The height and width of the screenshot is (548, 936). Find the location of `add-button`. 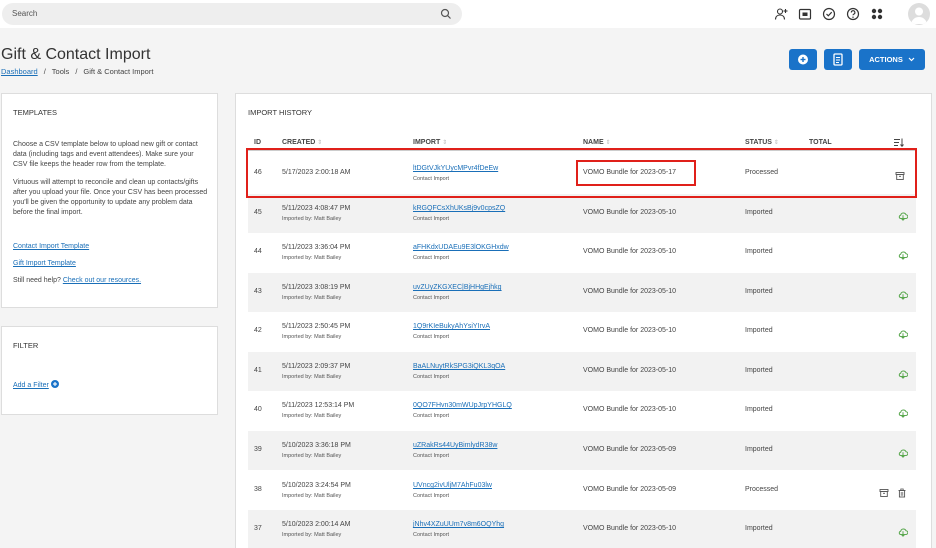

add-button is located at coordinates (803, 59).